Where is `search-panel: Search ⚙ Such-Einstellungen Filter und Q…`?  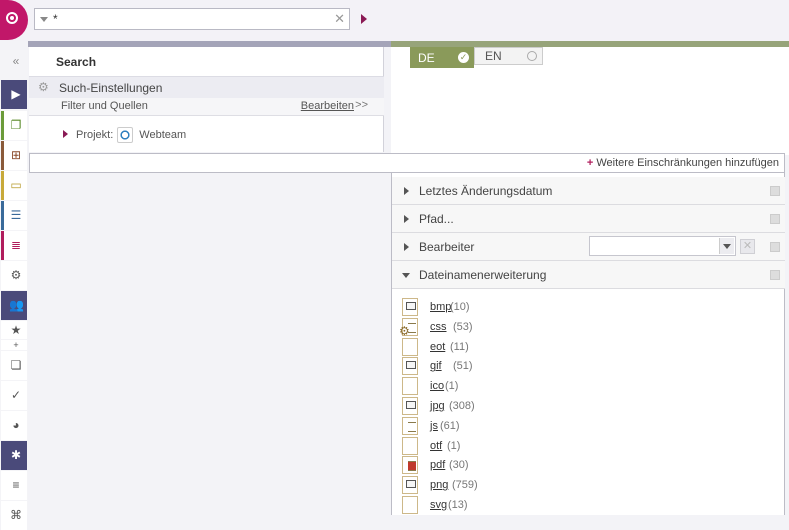
search-panel: Search ⚙ Such-Einstellungen Filter und Q… is located at coordinates (206, 99).